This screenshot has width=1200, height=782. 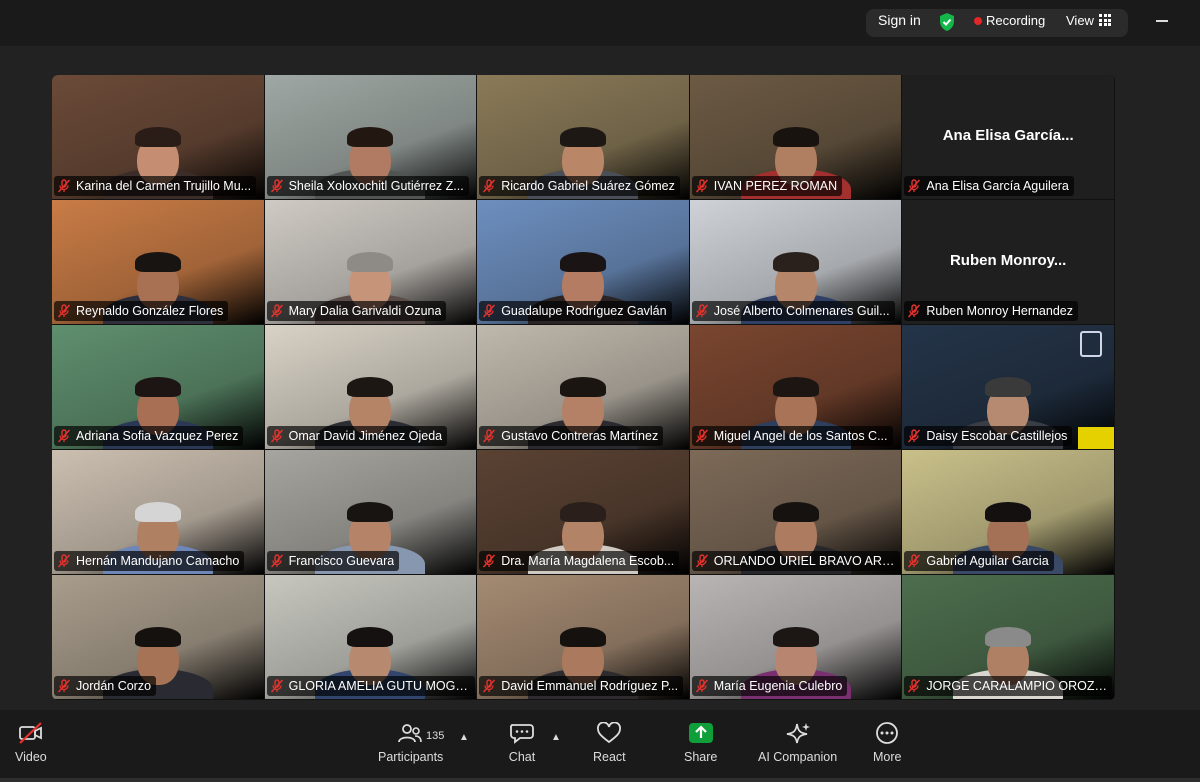 What do you see at coordinates (365, 311) in the screenshot?
I see `participant-name: Mary Dalia Garivaldi Ozuna` at bounding box center [365, 311].